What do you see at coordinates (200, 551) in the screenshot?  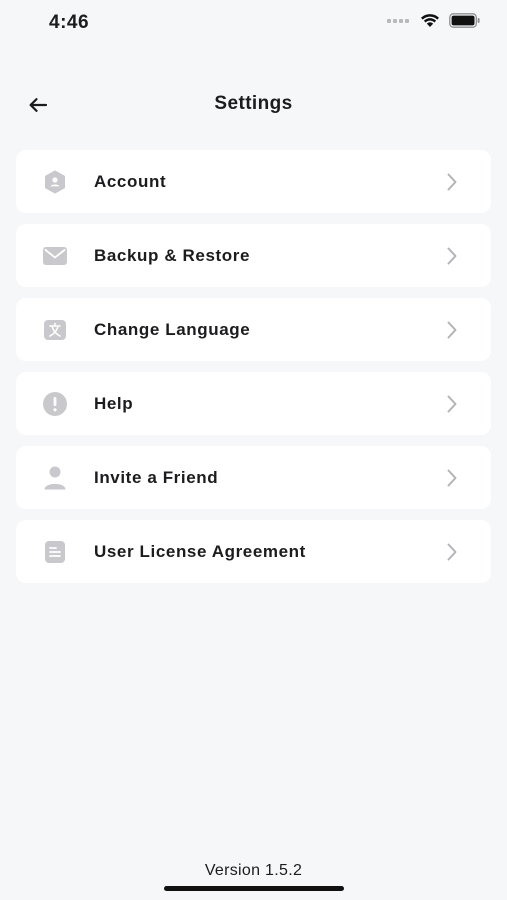 I see `settings-item-label: User License Agreement` at bounding box center [200, 551].